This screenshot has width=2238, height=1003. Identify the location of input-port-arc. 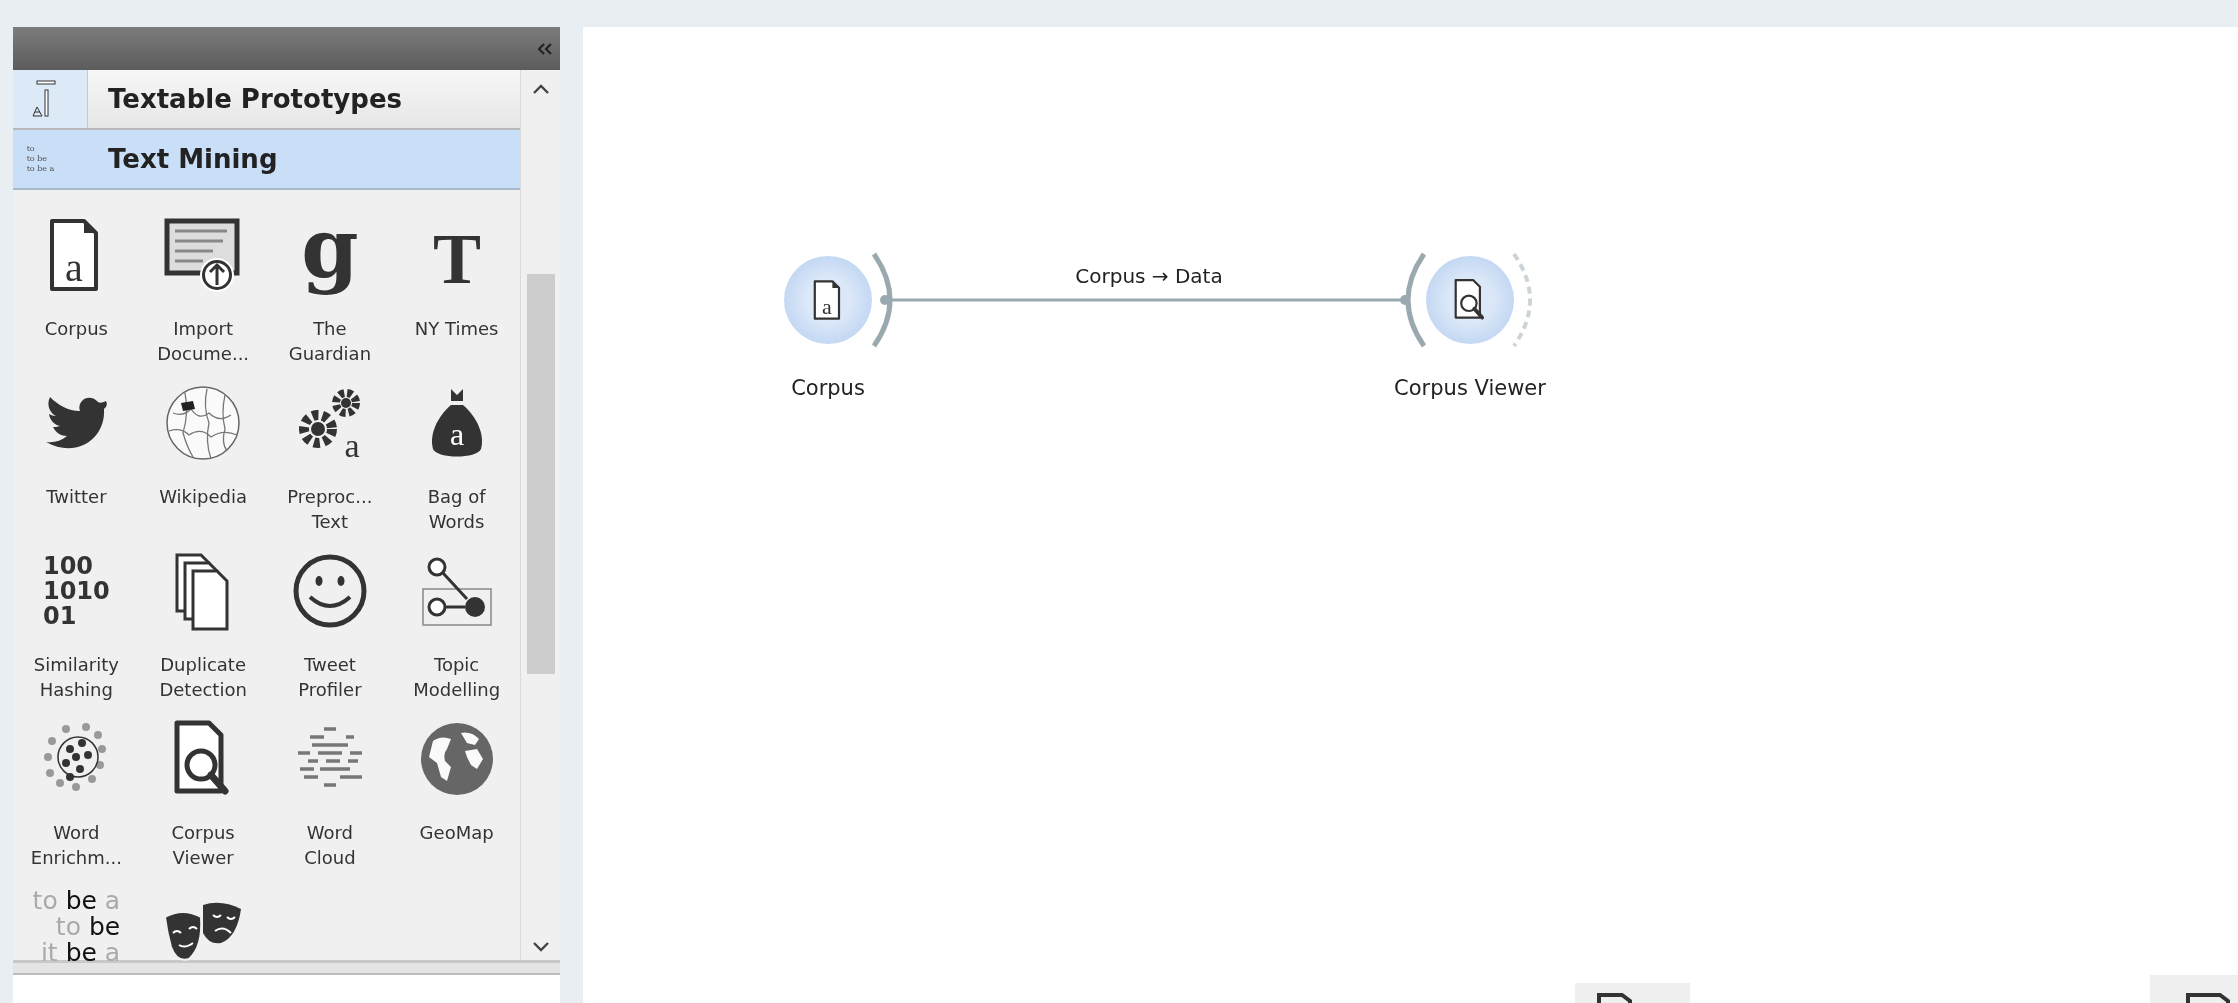
(1416, 300).